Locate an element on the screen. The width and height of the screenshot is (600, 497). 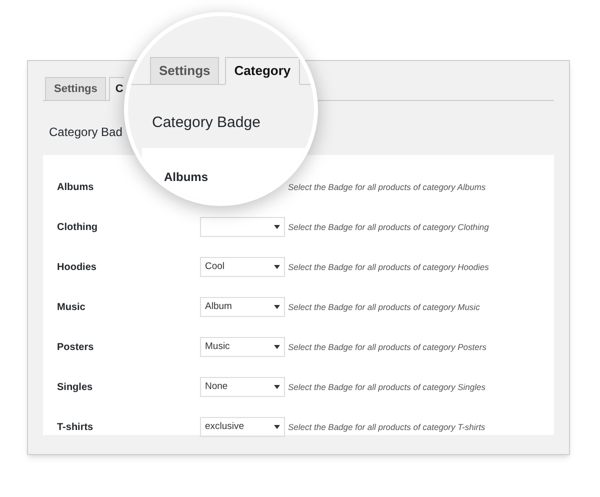
row-label: Clothing is located at coordinates (77, 227).